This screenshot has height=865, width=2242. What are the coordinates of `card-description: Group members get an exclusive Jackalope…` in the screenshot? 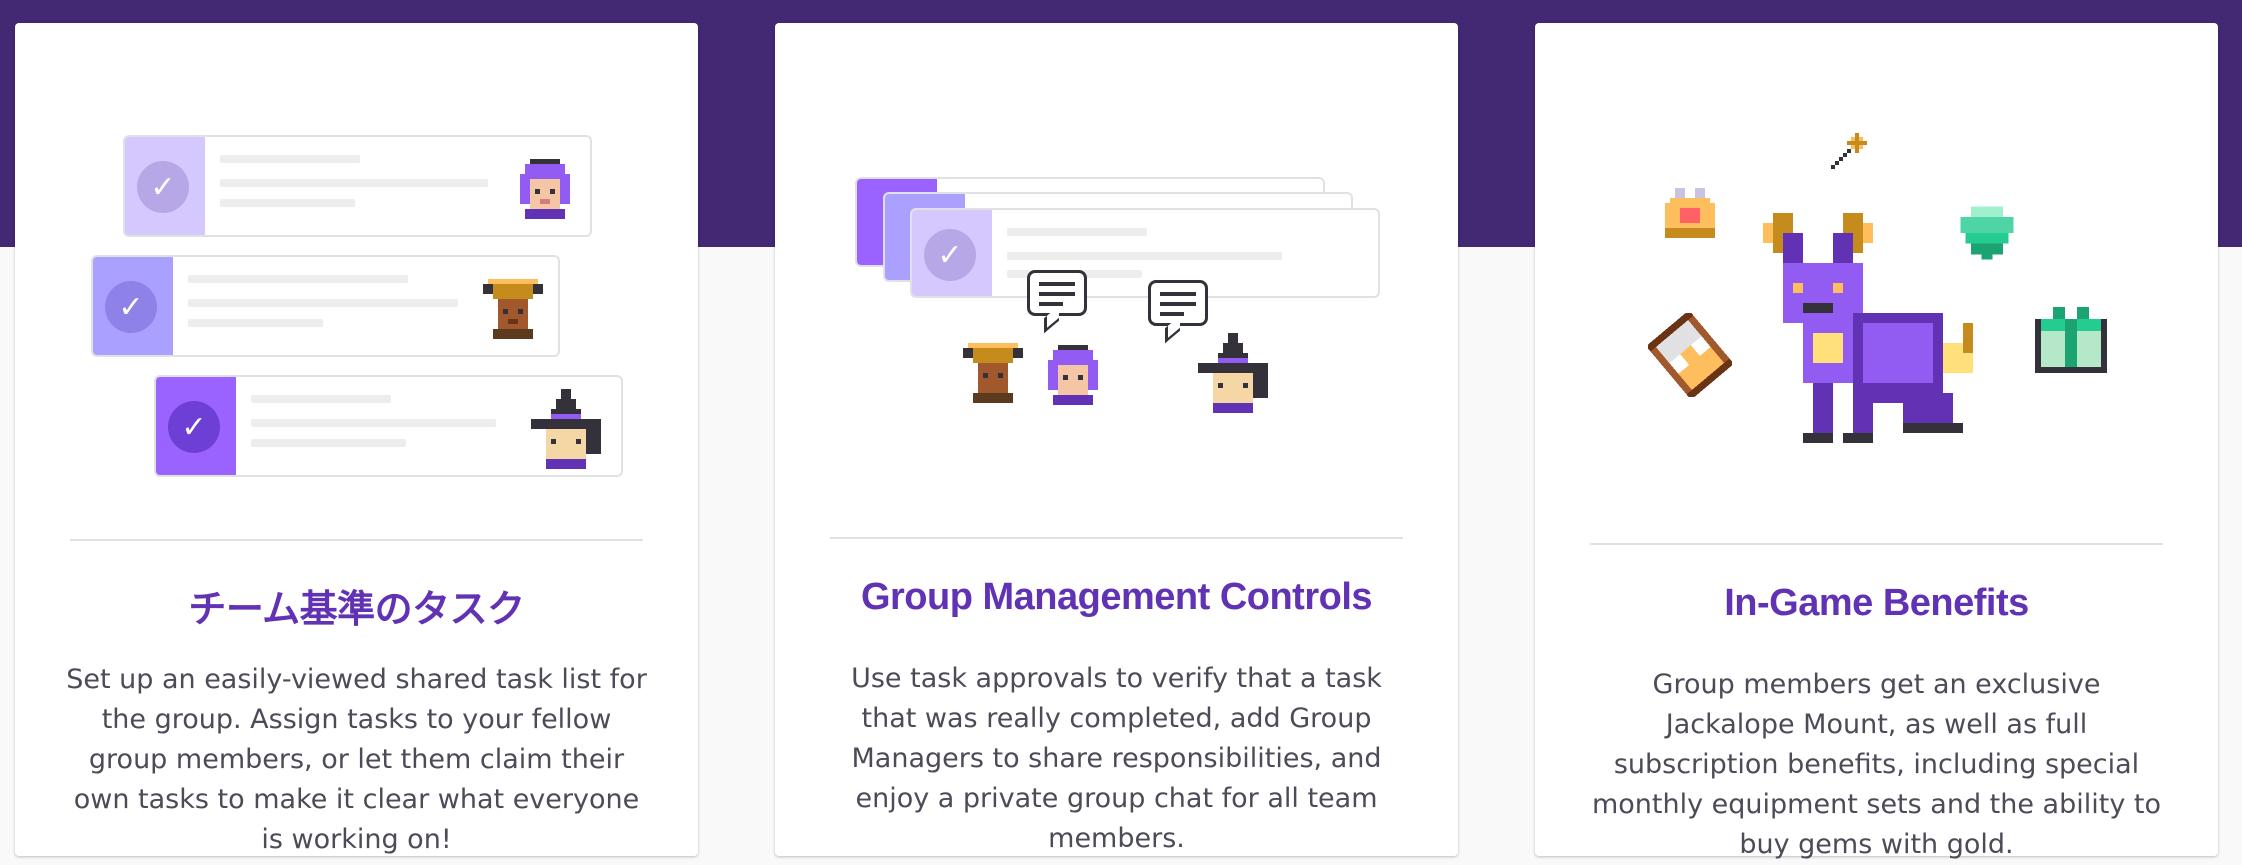 It's located at (1876, 764).